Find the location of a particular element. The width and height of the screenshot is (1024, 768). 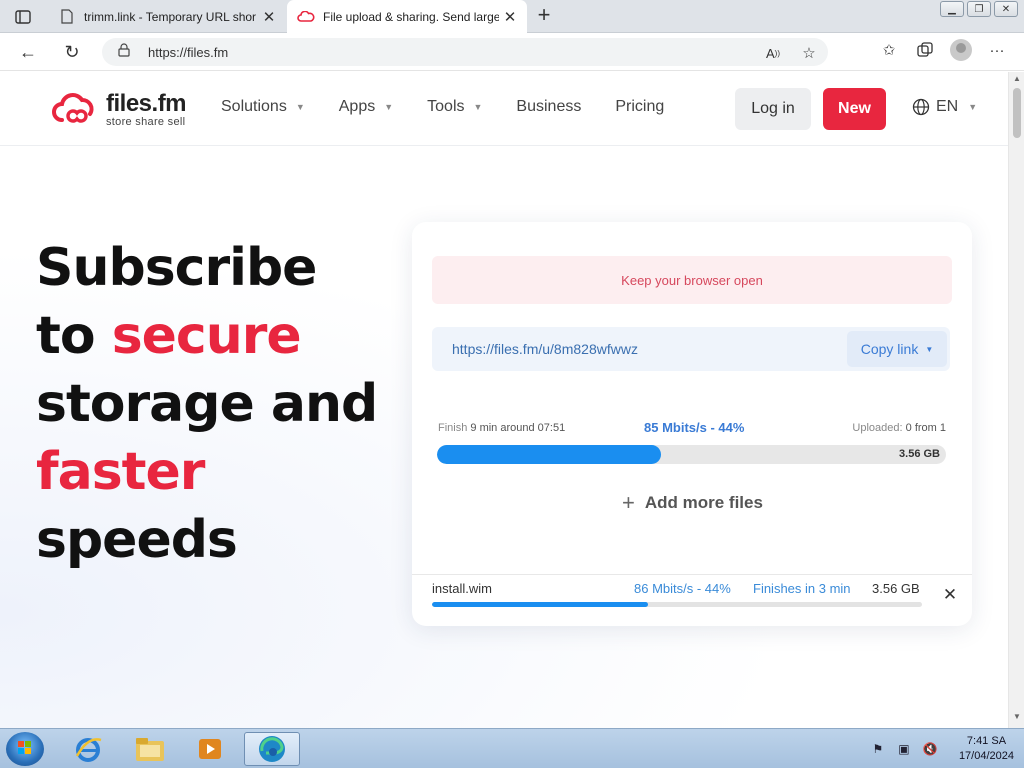

address-bar: https://files.fm A)) ☆ is located at coordinates (465, 52).